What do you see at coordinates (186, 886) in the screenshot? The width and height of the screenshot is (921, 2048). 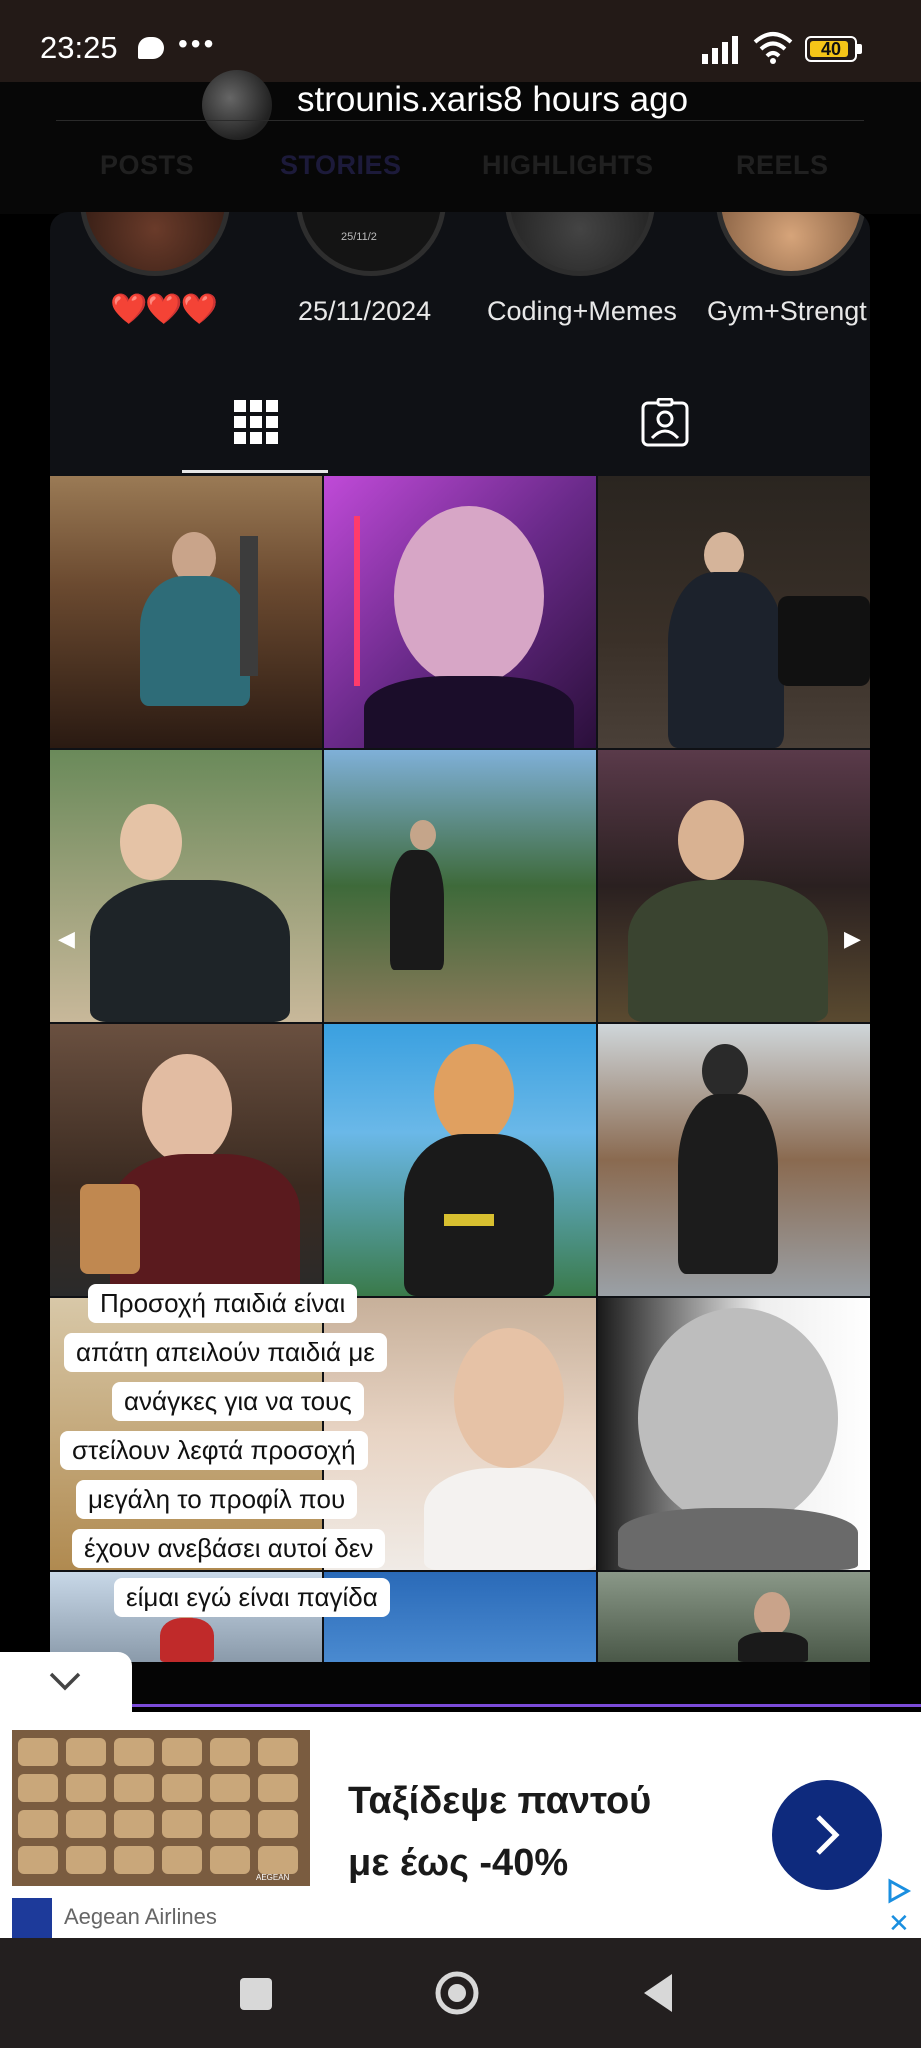 I see `post-thumbnail: ◀` at bounding box center [186, 886].